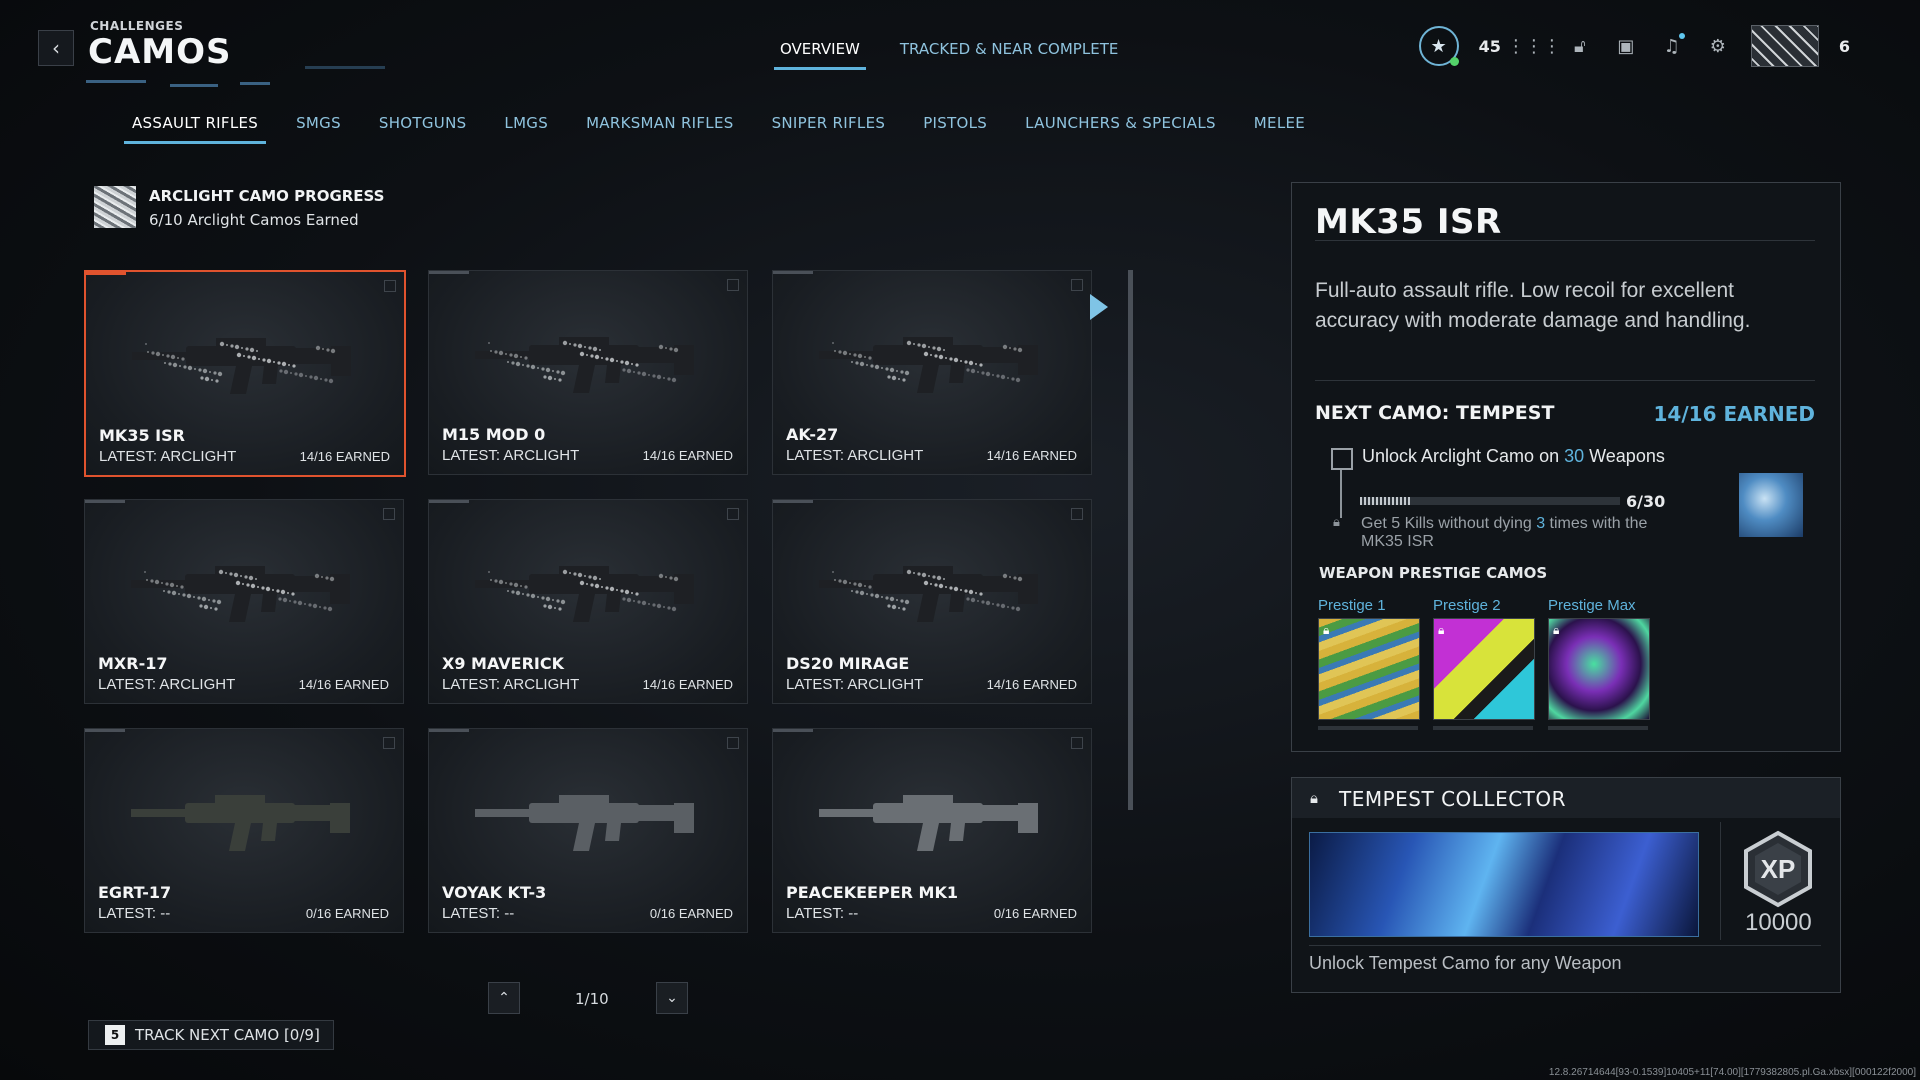  Describe the element at coordinates (526, 123) in the screenshot. I see `tab-lmgs: LMGS` at that location.